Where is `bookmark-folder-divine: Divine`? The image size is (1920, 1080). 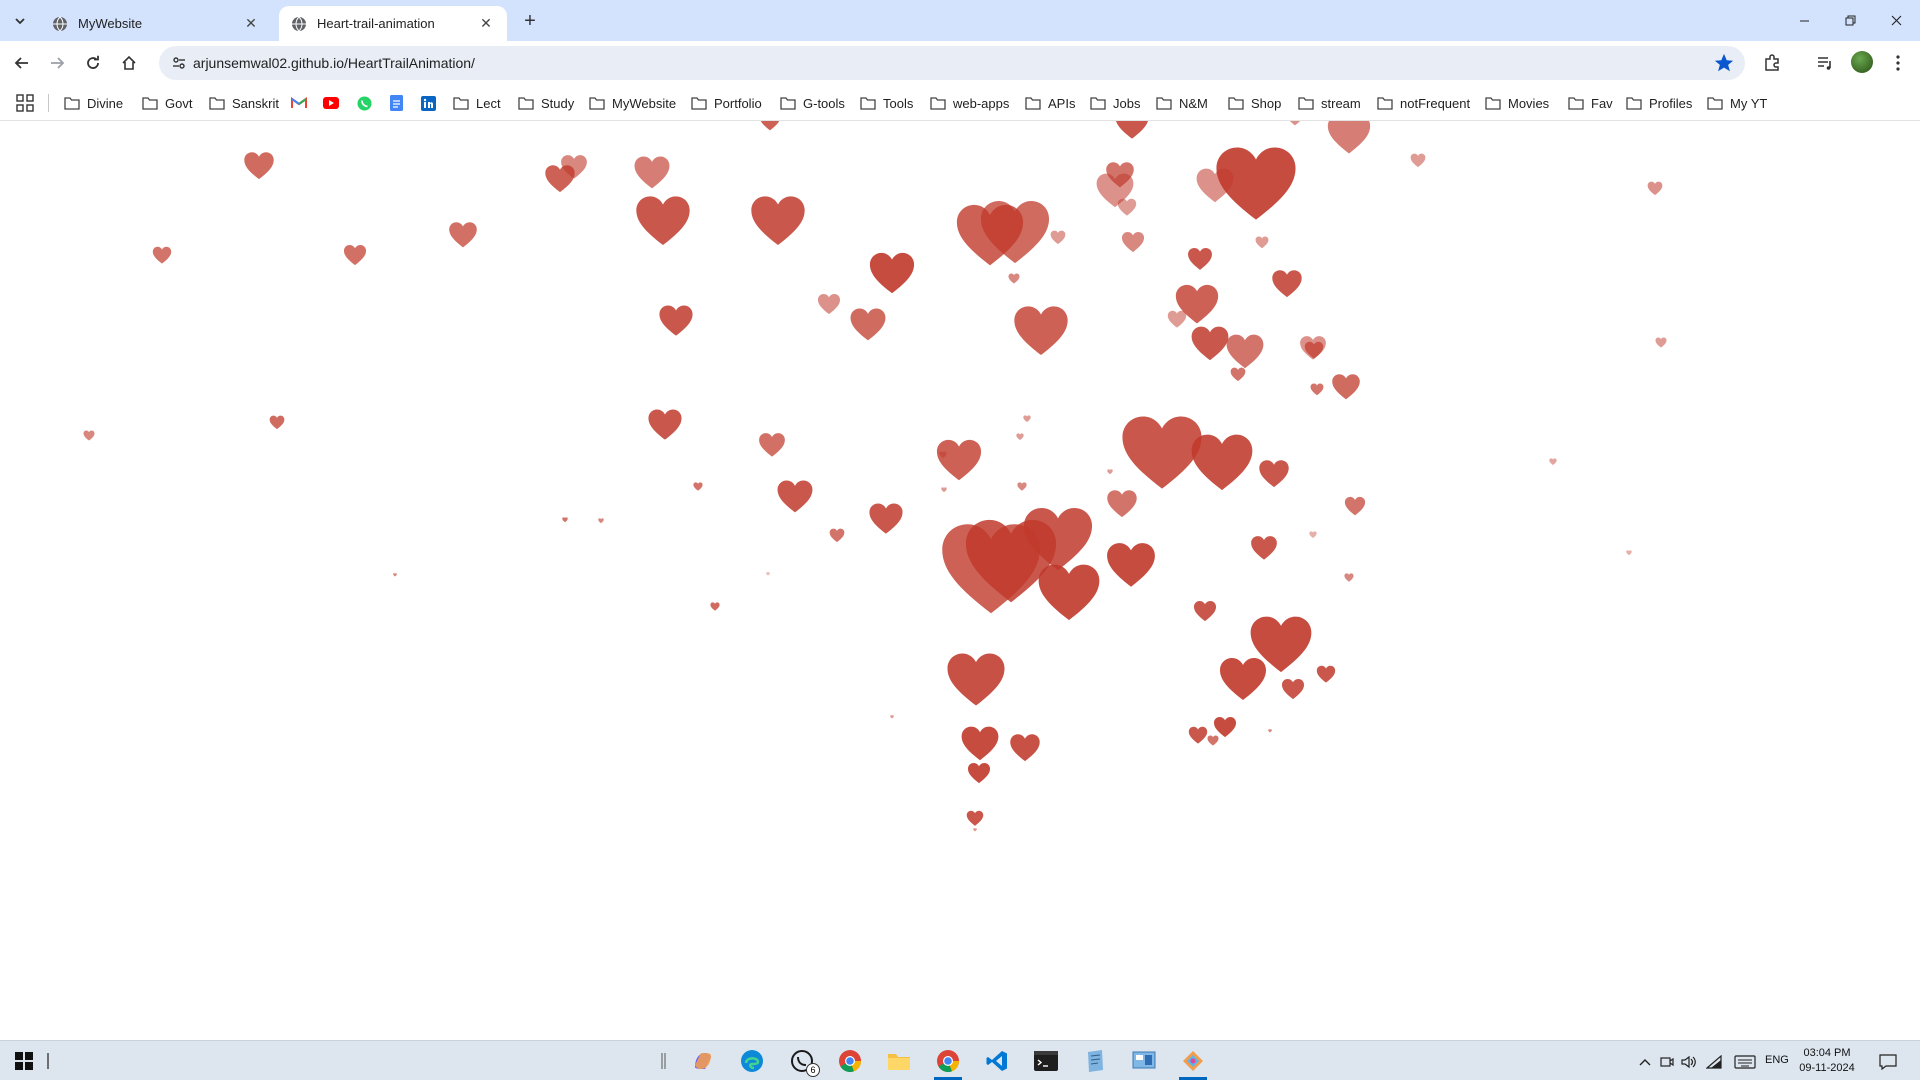
bookmark-folder-divine: Divine is located at coordinates (93, 103).